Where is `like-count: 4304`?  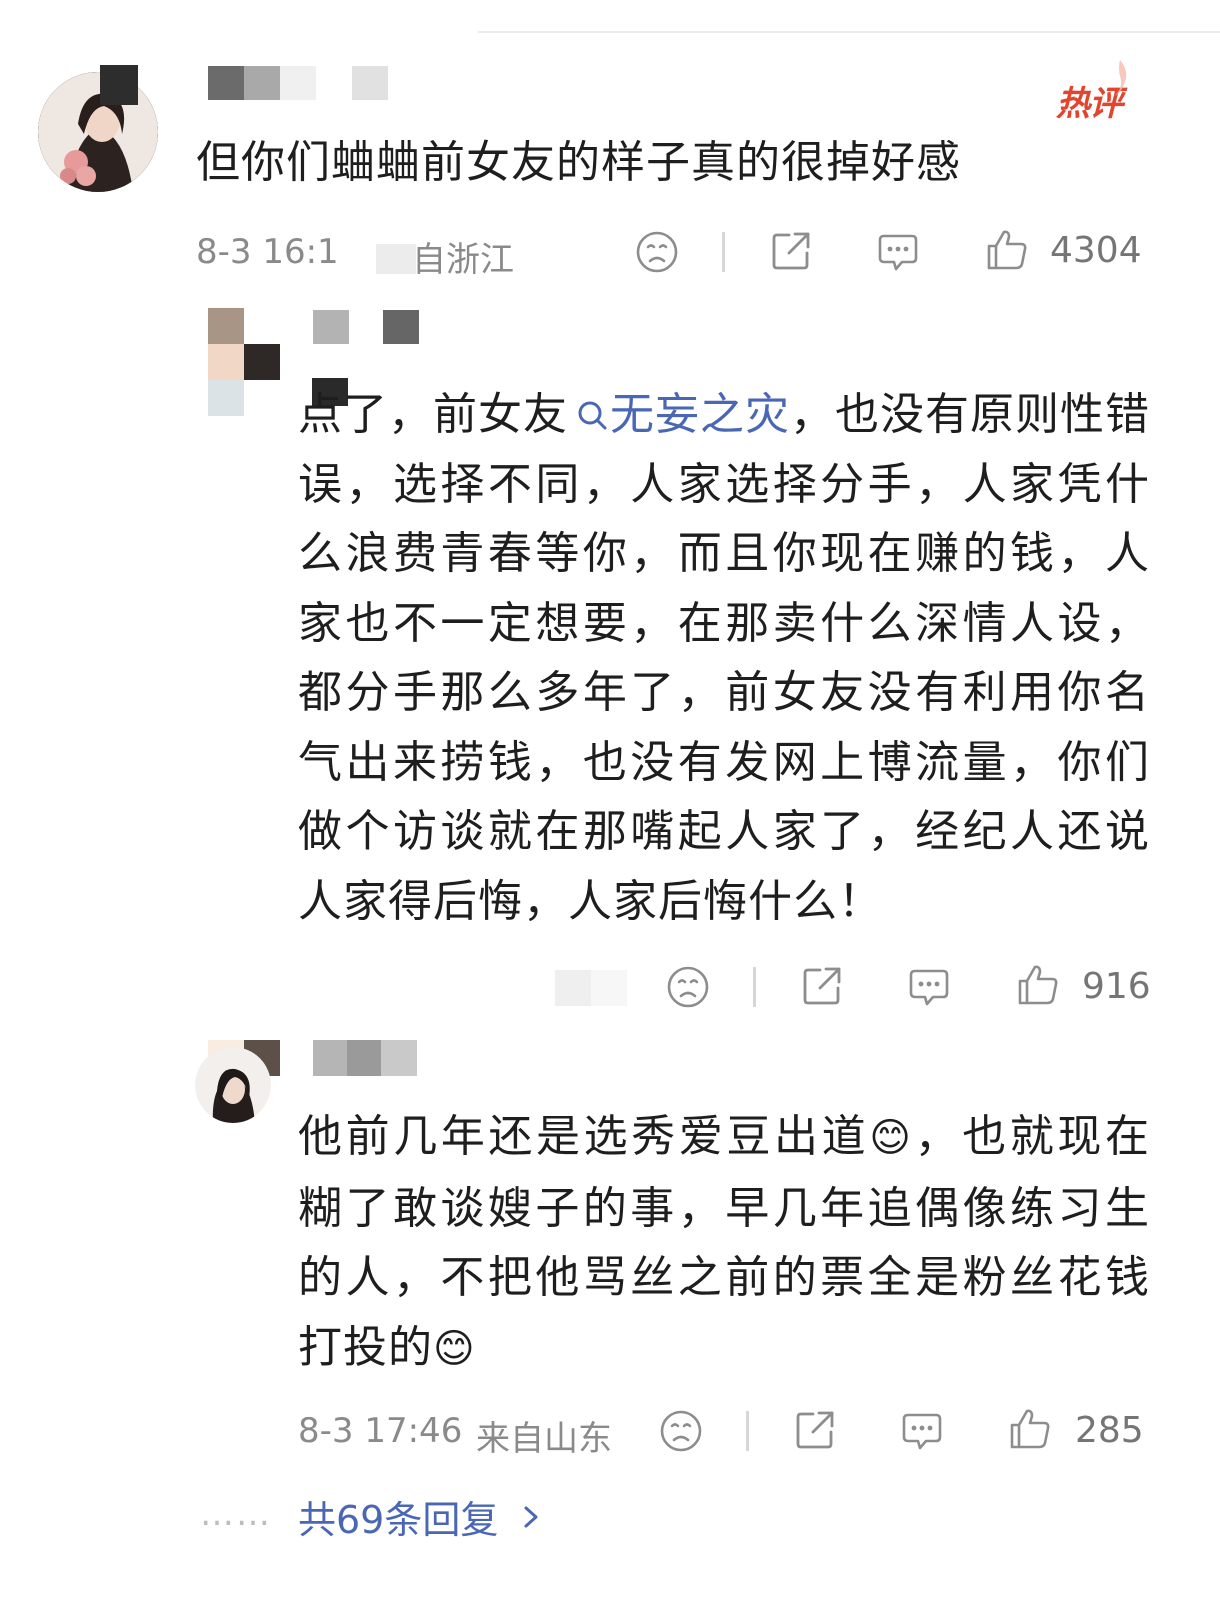 like-count: 4304 is located at coordinates (1096, 250).